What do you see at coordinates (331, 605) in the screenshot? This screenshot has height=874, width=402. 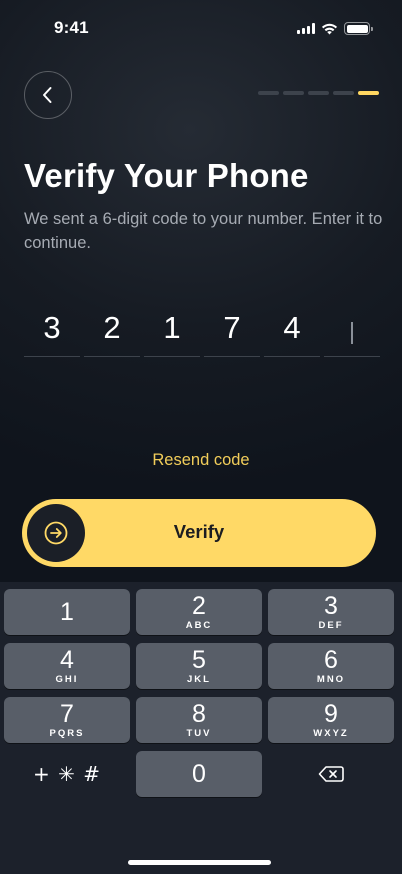 I see `key-number: 3` at bounding box center [331, 605].